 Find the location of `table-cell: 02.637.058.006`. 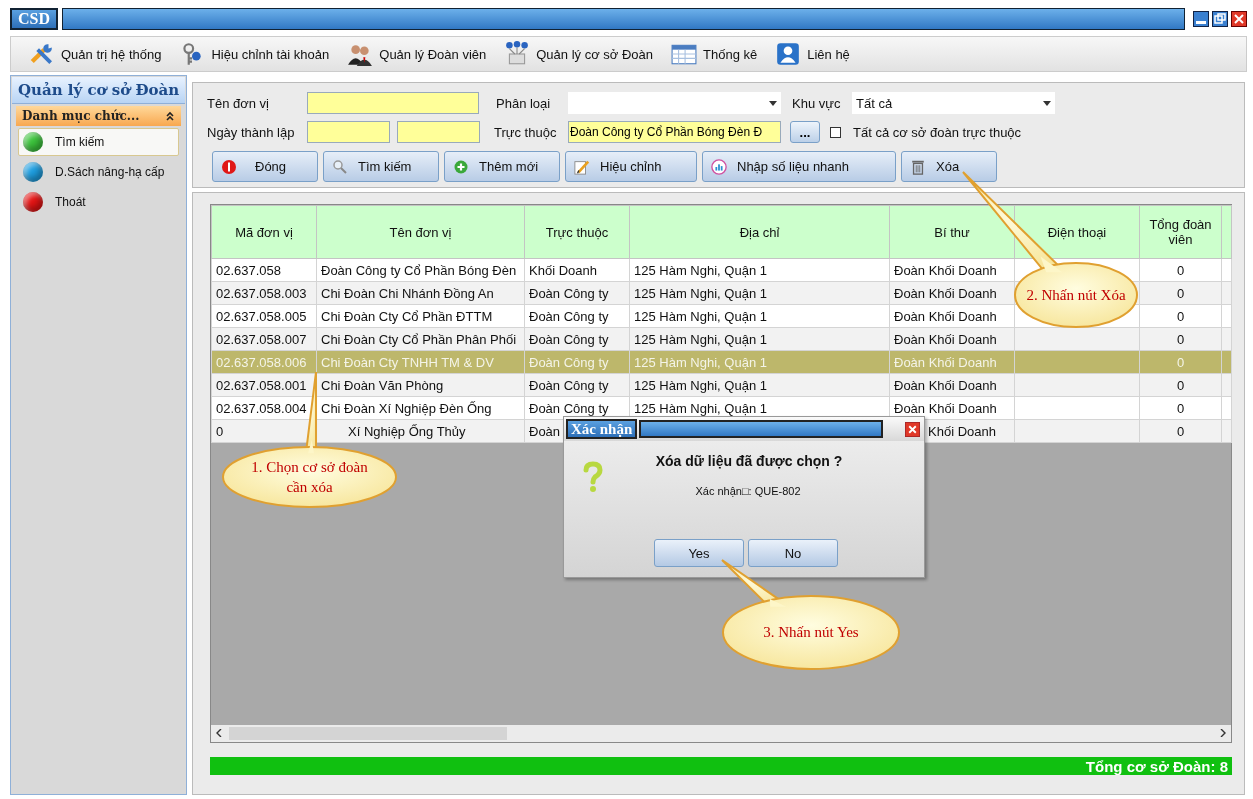

table-cell: 02.637.058.006 is located at coordinates (264, 362).